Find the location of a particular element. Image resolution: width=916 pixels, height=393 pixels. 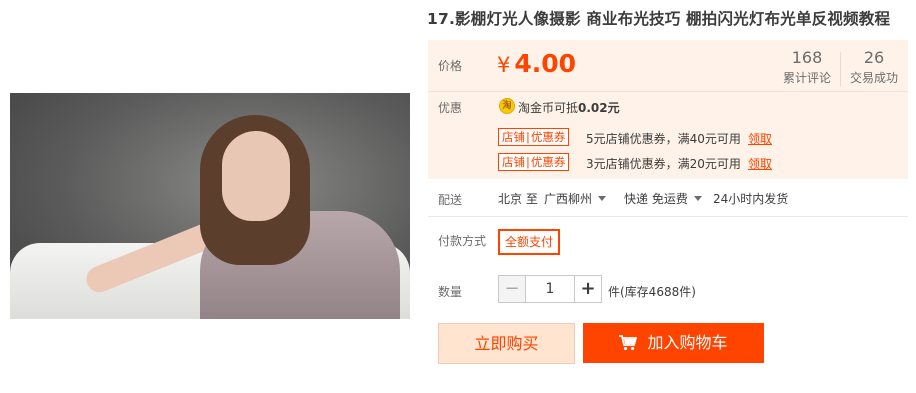

quantity-stepper: − 1 + is located at coordinates (550, 289).